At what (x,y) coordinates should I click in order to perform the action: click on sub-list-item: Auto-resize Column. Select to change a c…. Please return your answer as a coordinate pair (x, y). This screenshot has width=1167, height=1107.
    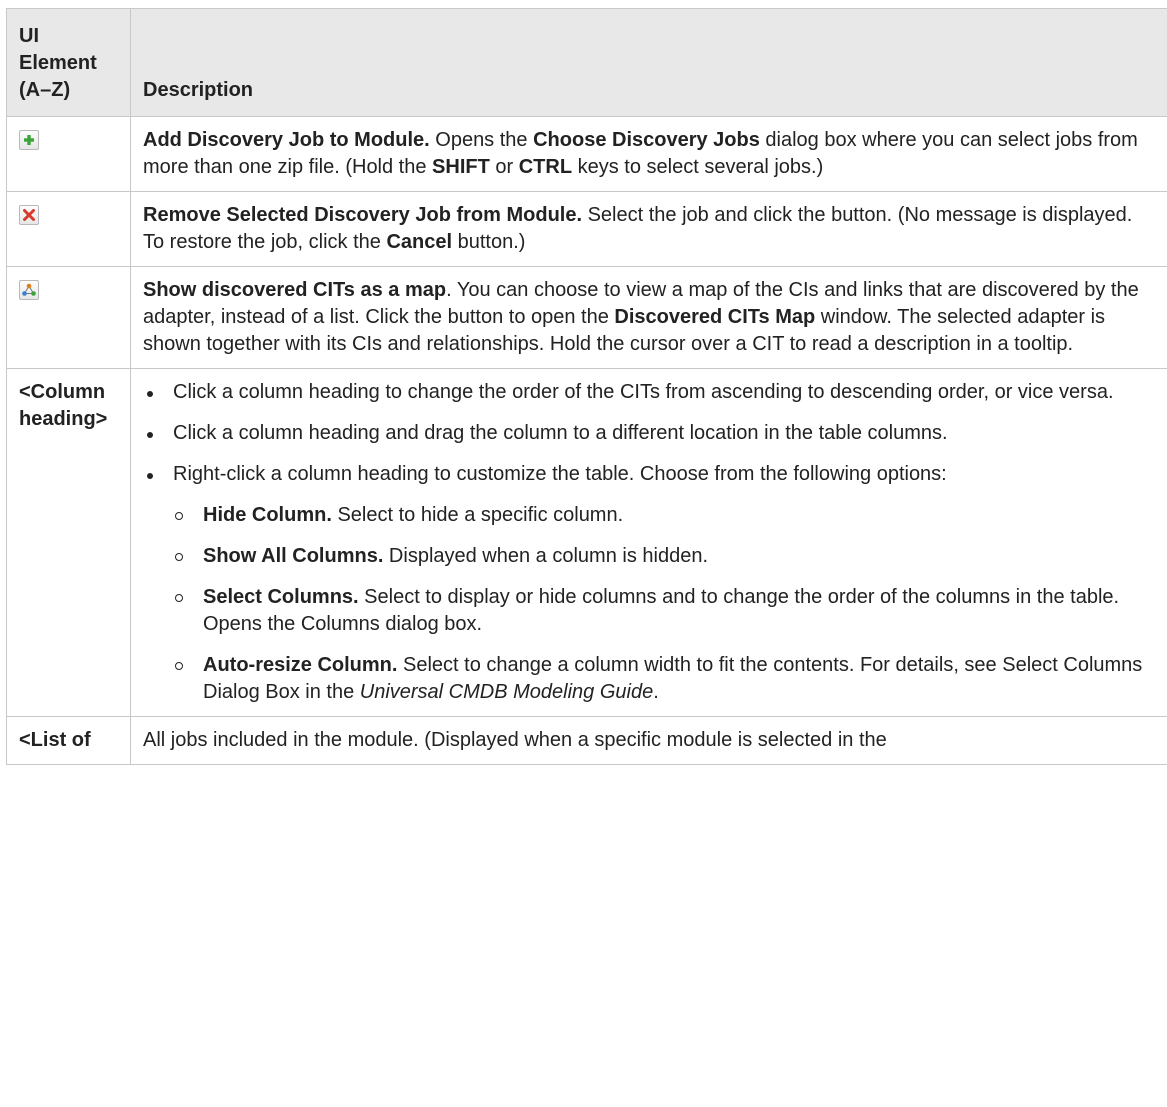
    Looking at the image, I should click on (664, 679).